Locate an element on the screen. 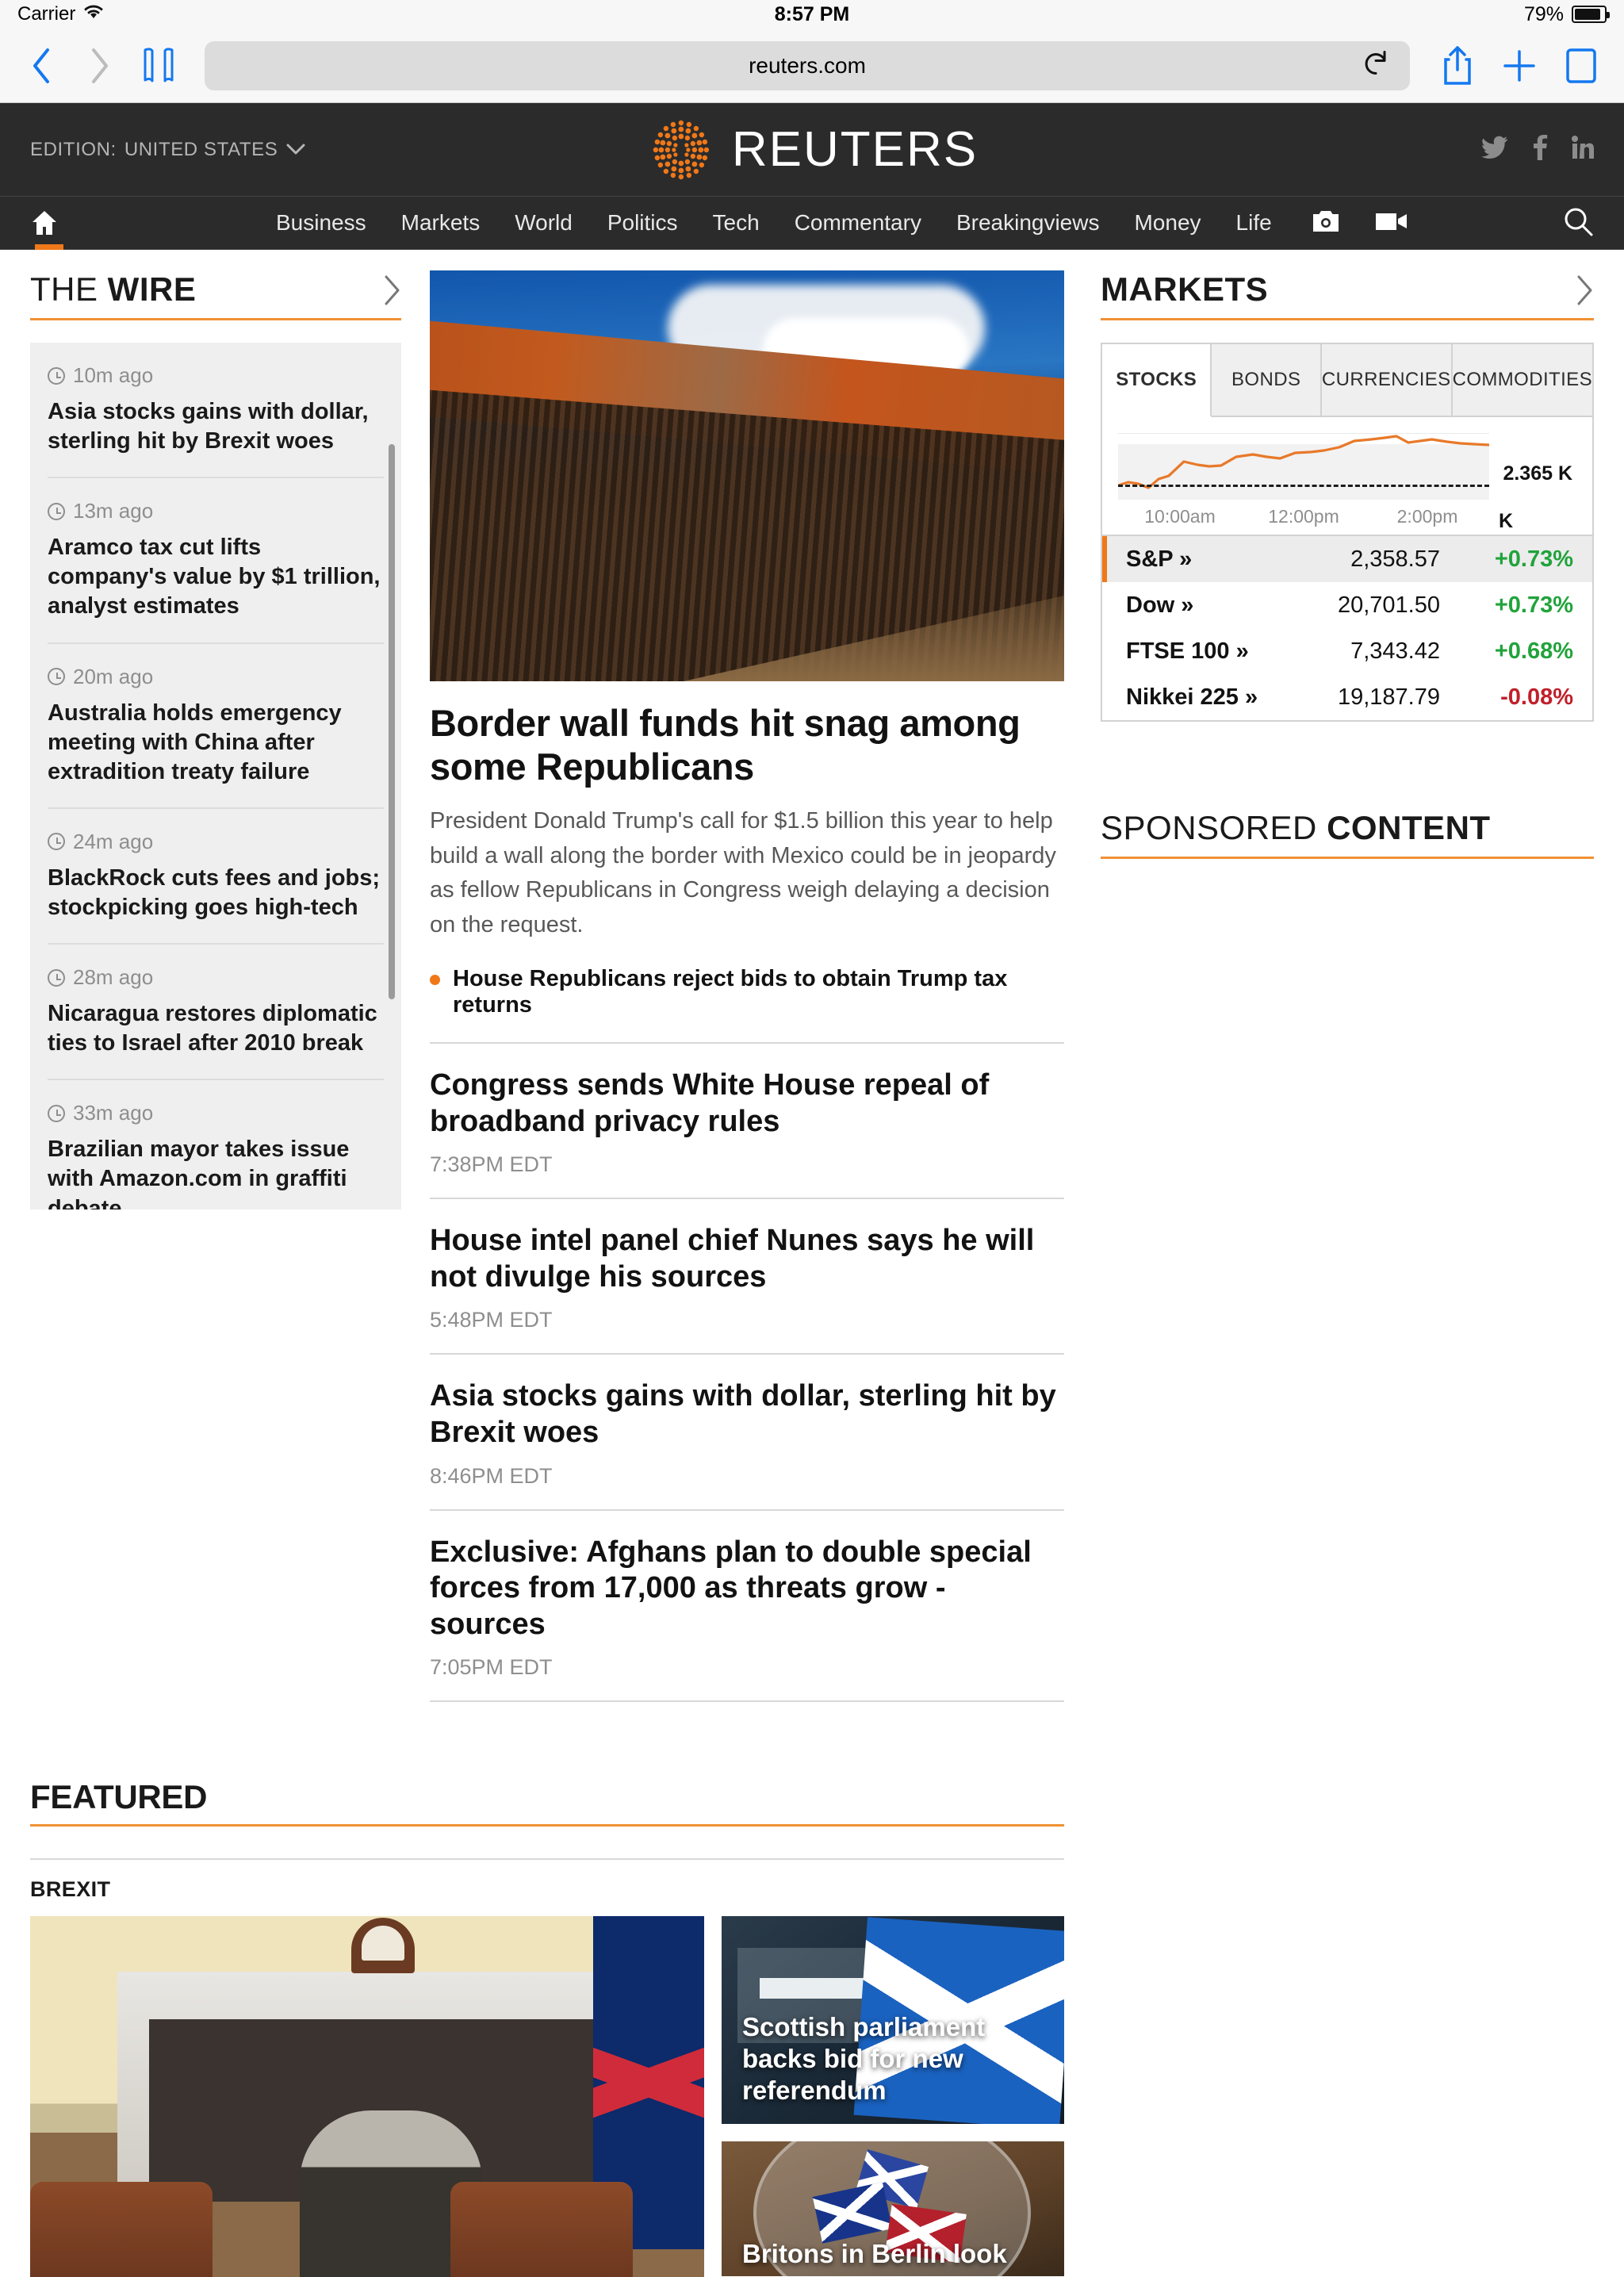 The height and width of the screenshot is (2277, 1624). markets-title: MARKETS is located at coordinates (1185, 289).